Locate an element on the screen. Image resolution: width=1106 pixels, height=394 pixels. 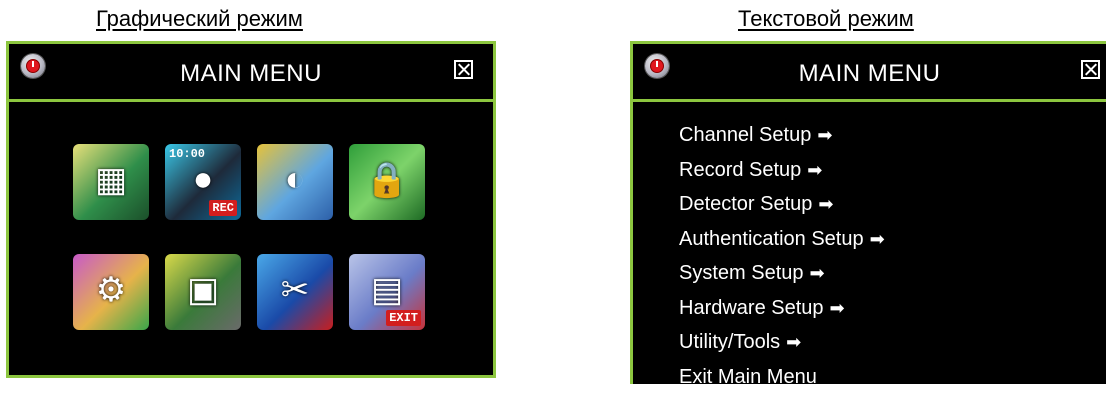
icon-tag-label: REC is located at coordinates (223, 208).